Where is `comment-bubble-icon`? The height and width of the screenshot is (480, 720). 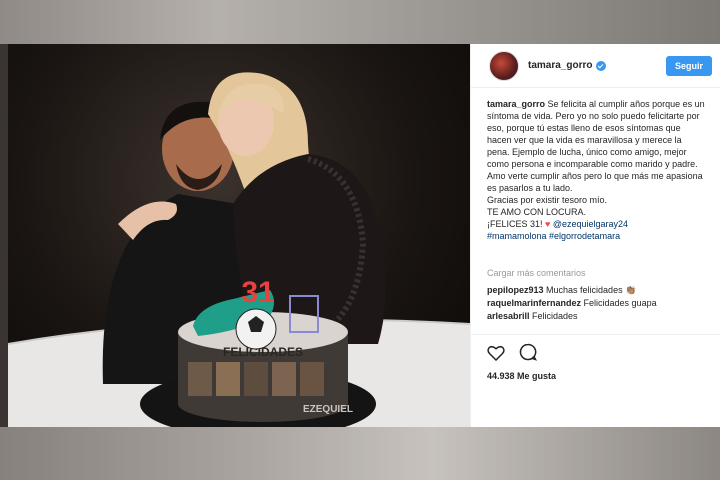 comment-bubble-icon is located at coordinates (528, 352).